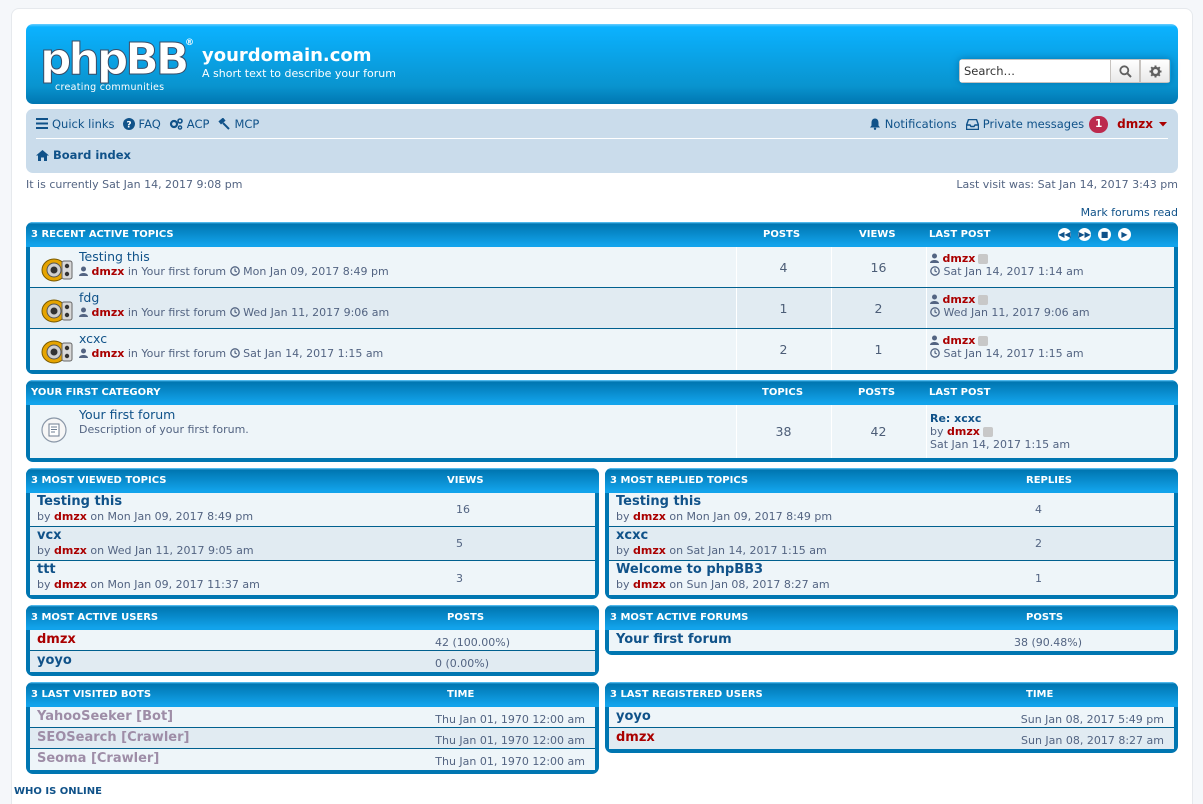 The width and height of the screenshot is (1203, 804). Describe the element at coordinates (1142, 124) in the screenshot. I see `user-menu: dmzx` at that location.